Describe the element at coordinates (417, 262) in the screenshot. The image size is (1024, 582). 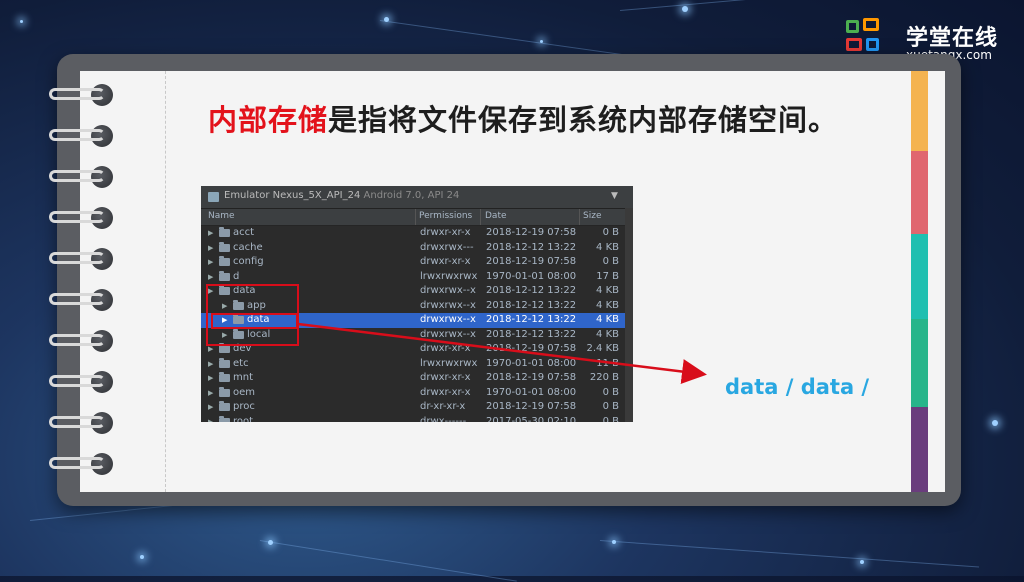
I see `file-row: ▶ config drwxr-xr-x 2018-12-19 07:58 0 B` at that location.